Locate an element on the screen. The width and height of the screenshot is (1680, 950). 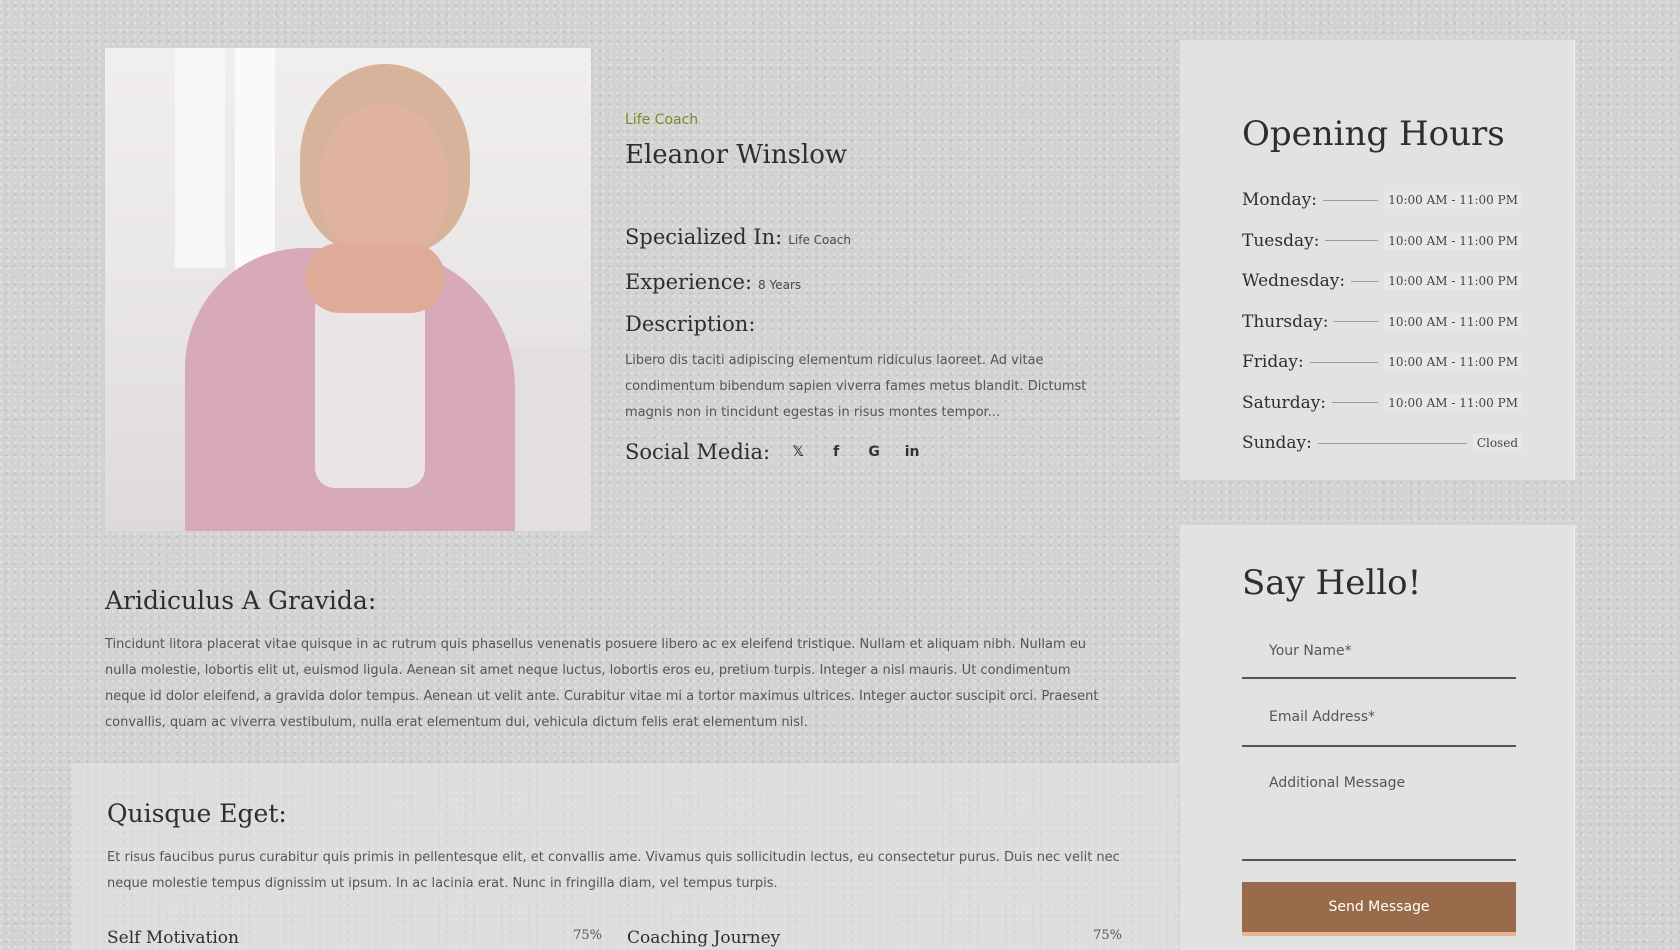
facebook-icon: f is located at coordinates (836, 452).